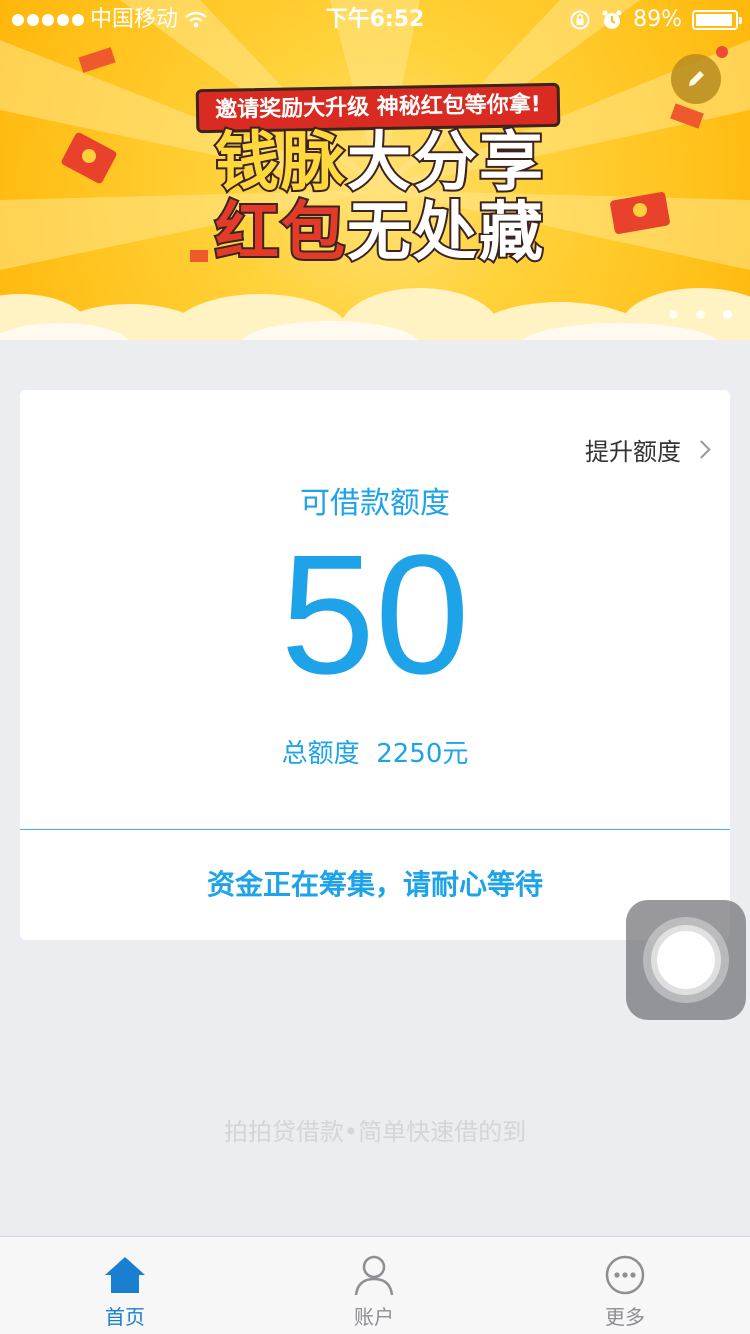  What do you see at coordinates (686, 960) in the screenshot?
I see `assistive-touch-button` at bounding box center [686, 960].